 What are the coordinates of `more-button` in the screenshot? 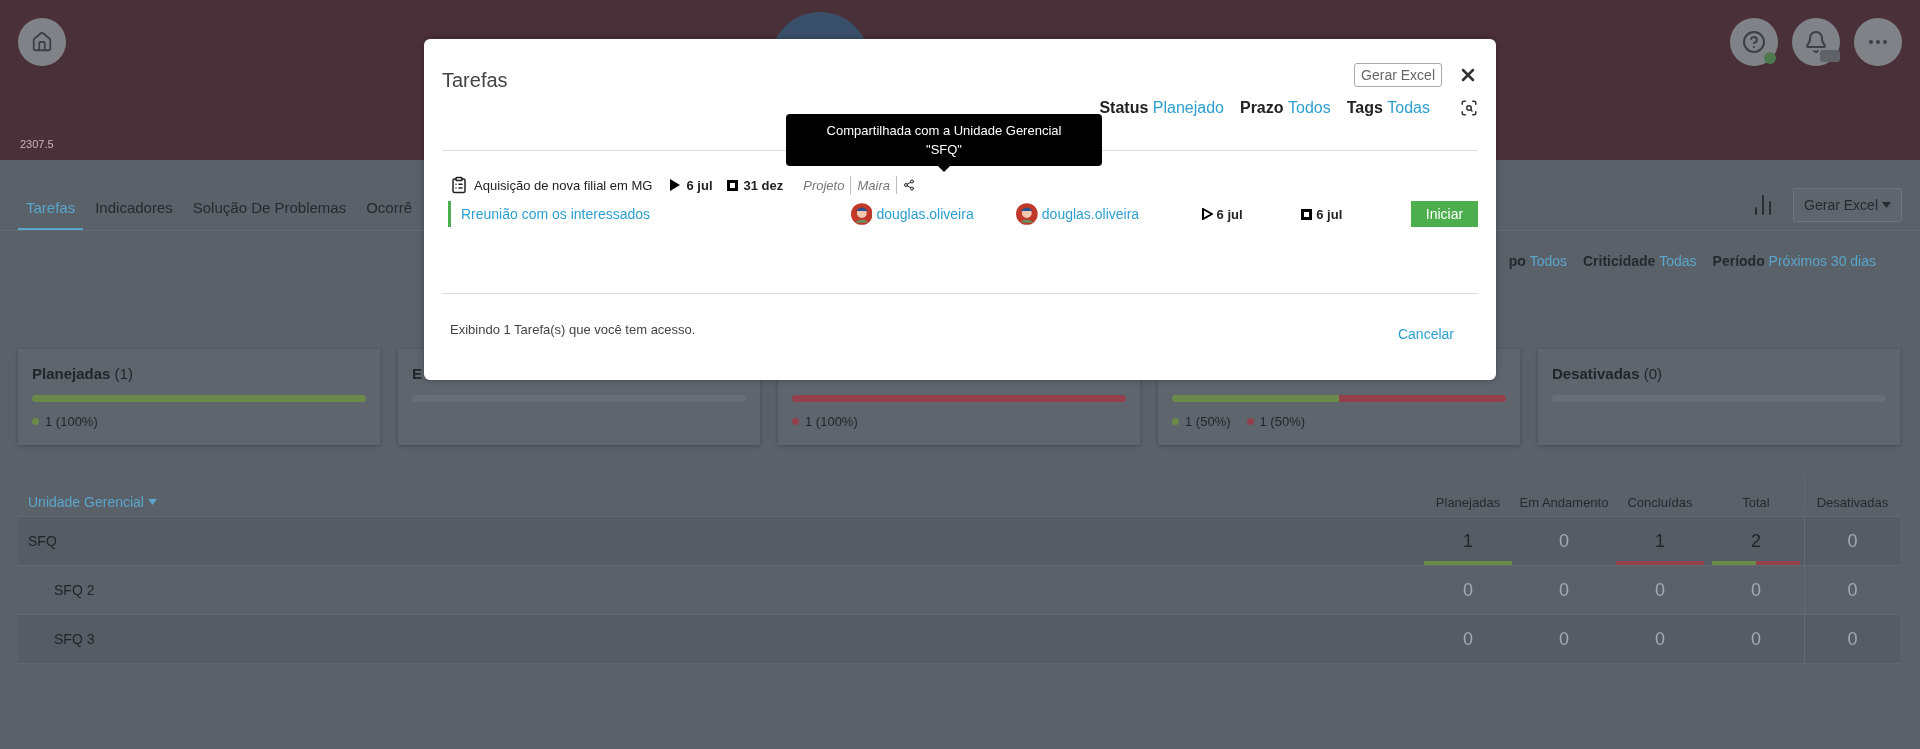 It's located at (1878, 42).